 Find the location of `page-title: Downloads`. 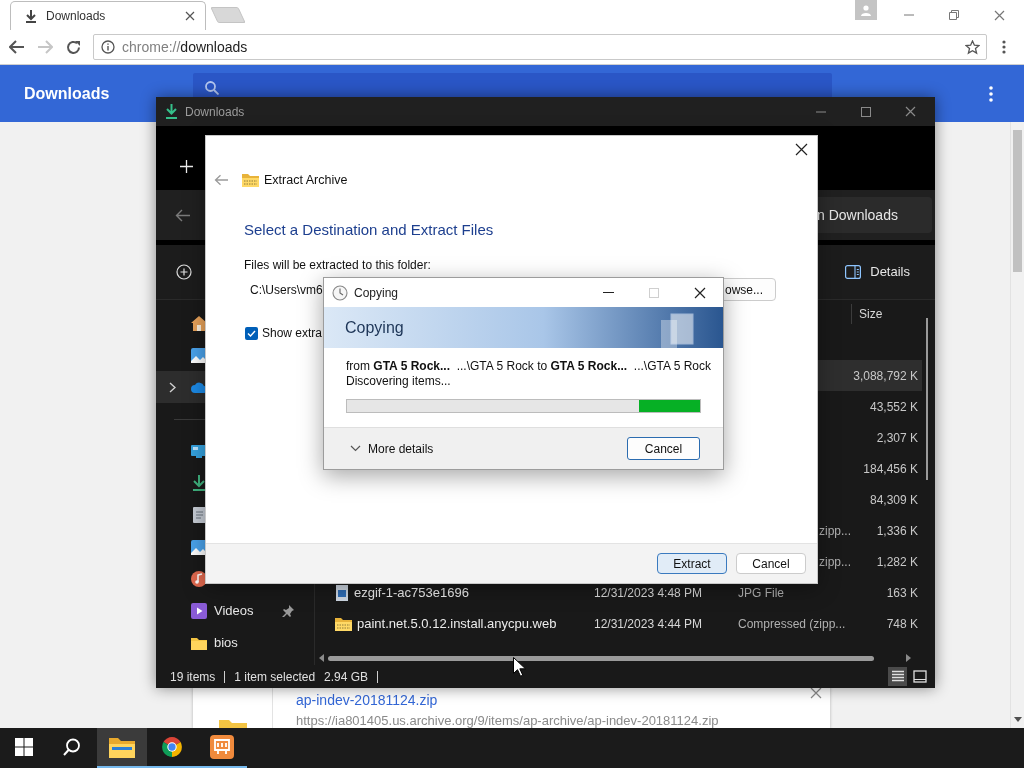

page-title: Downloads is located at coordinates (67, 93).